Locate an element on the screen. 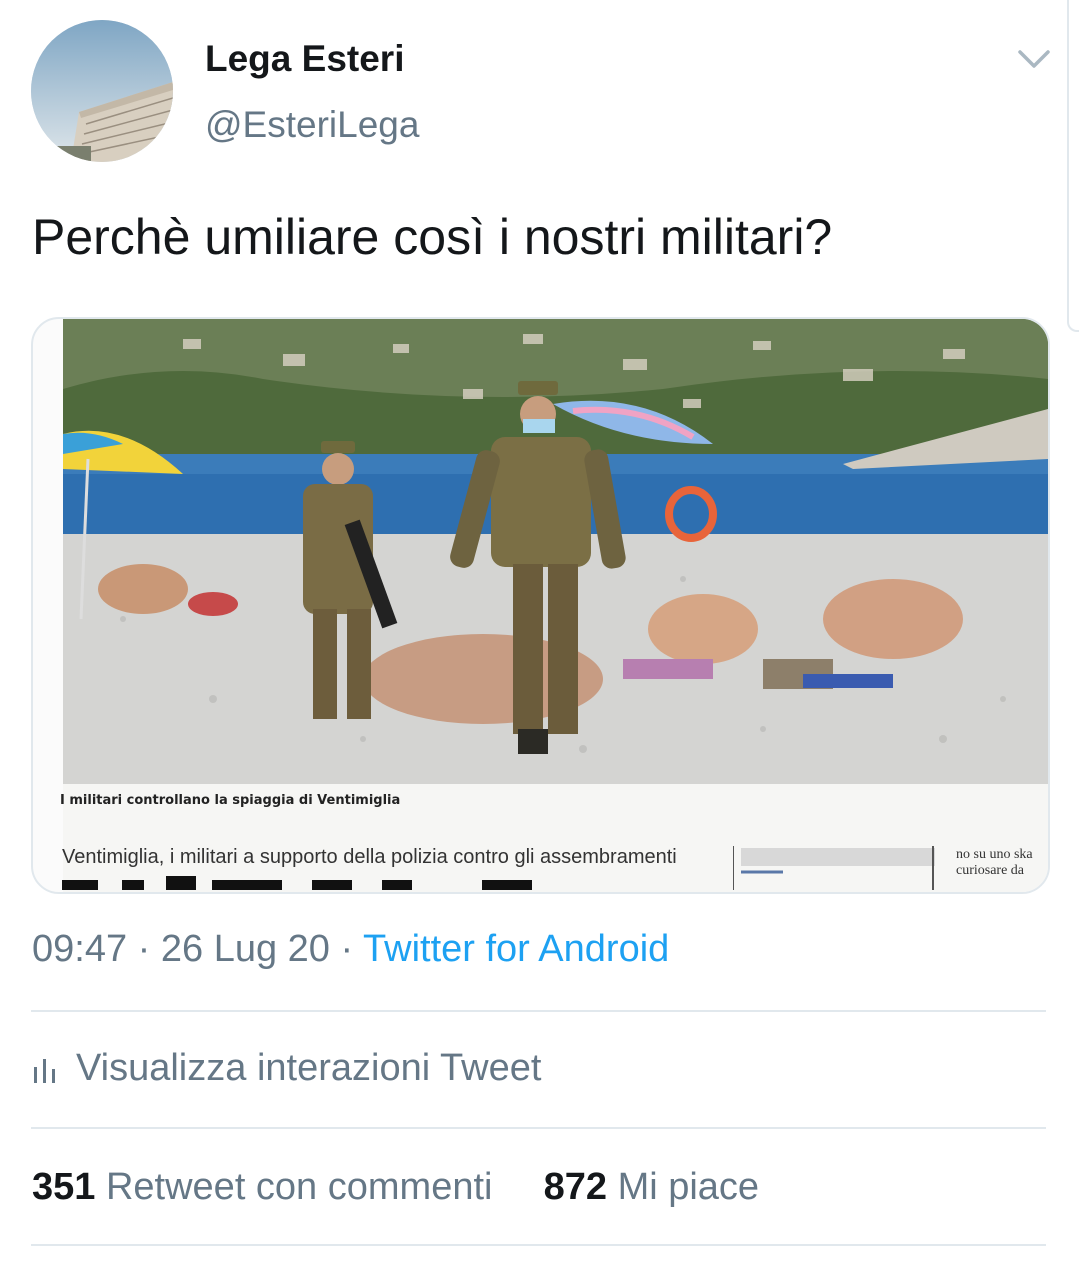 Image resolution: width=1079 pixels, height=1261 pixels. chevron-down-icon is located at coordinates (1034, 59).